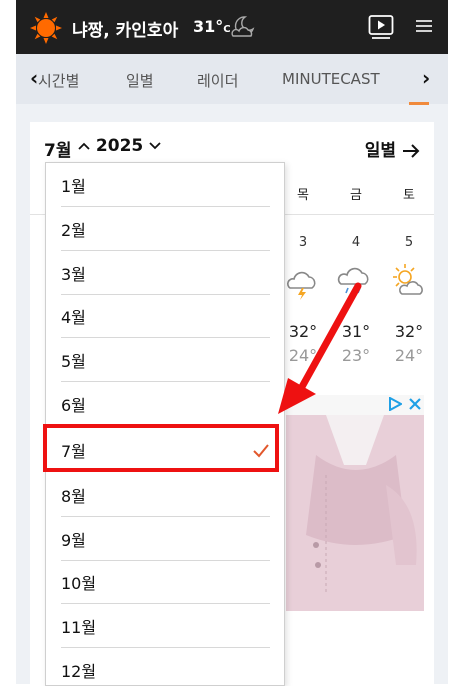 This screenshot has height=686, width=465. Describe the element at coordinates (165, 495) in the screenshot. I see `month-option-8: 8월` at that location.